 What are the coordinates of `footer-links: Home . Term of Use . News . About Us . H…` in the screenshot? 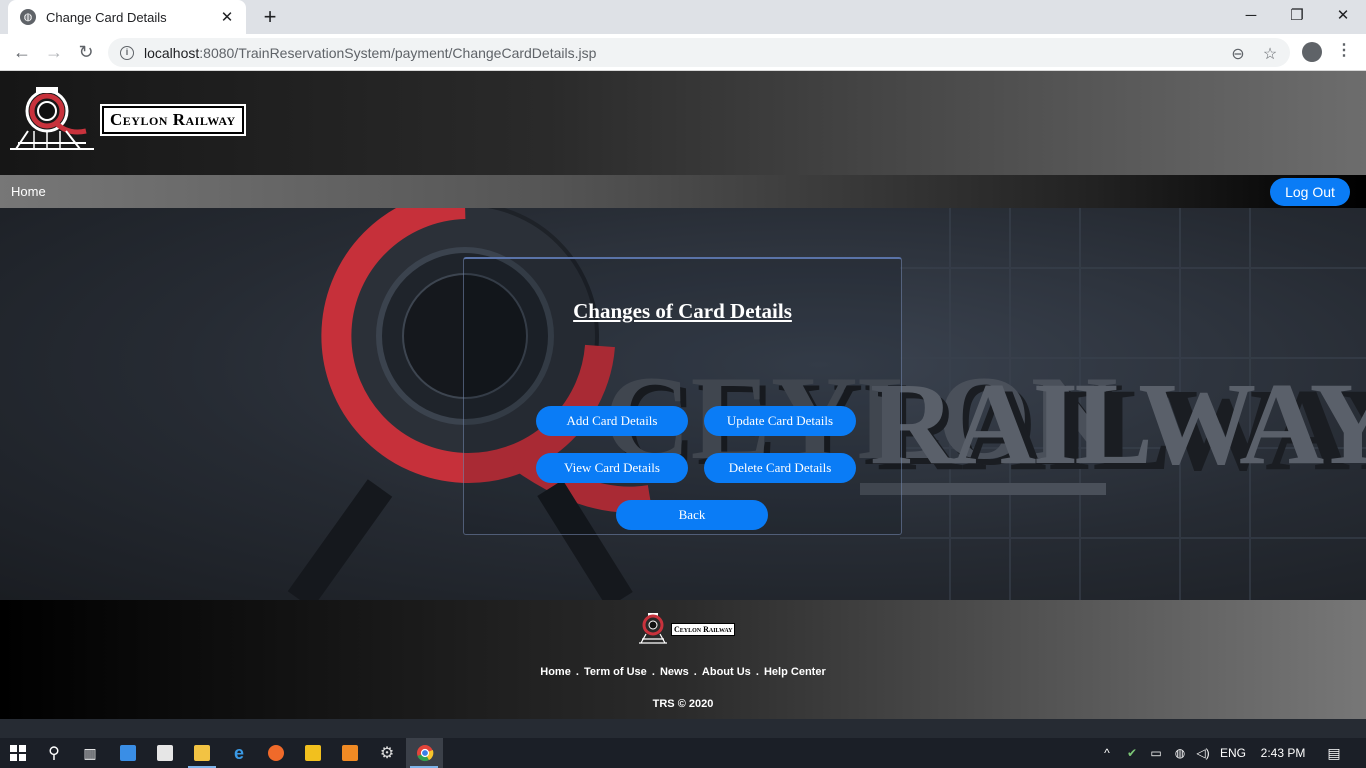 It's located at (683, 672).